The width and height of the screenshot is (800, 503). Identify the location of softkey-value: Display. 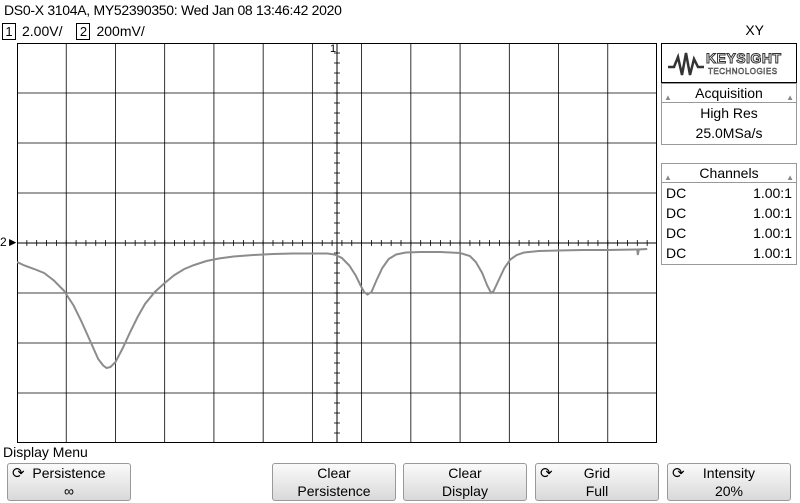
(465, 491).